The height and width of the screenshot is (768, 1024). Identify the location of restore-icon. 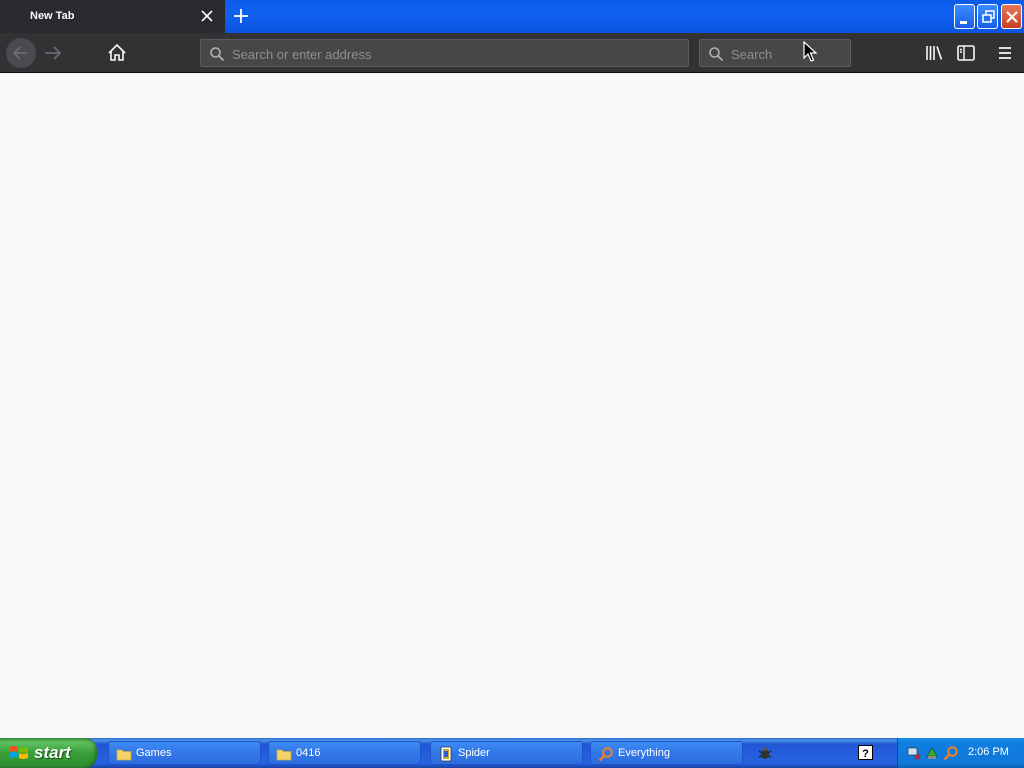
(988, 16).